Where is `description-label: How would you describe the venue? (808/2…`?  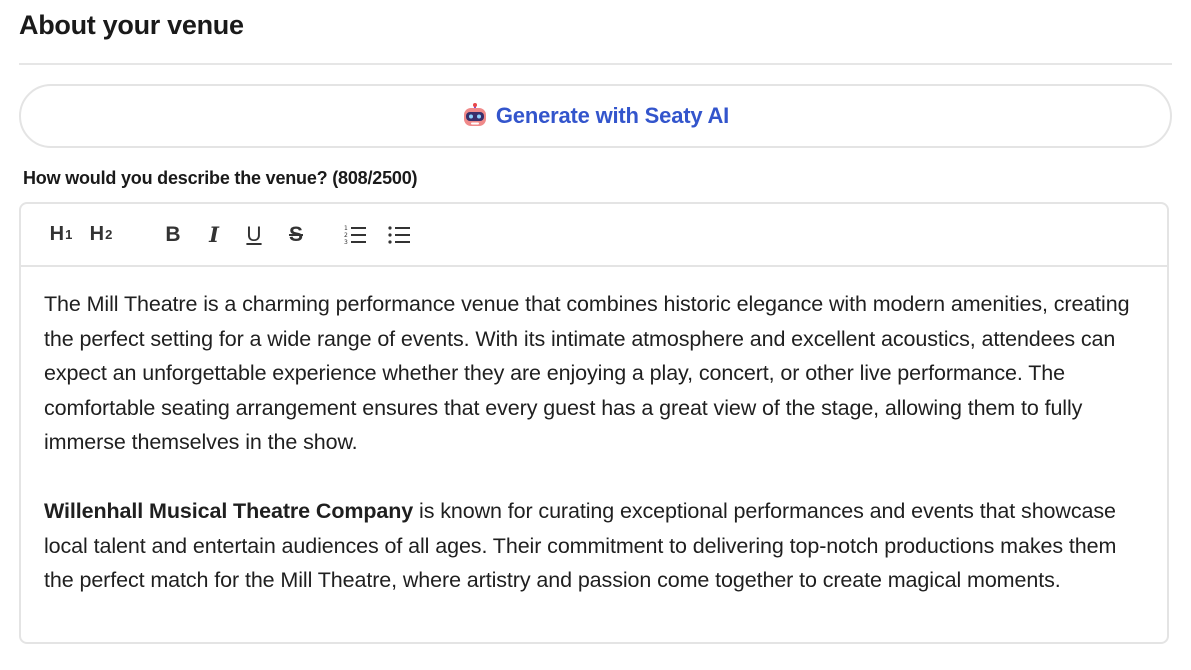
description-label: How would you describe the venue? (808/2… is located at coordinates (220, 178).